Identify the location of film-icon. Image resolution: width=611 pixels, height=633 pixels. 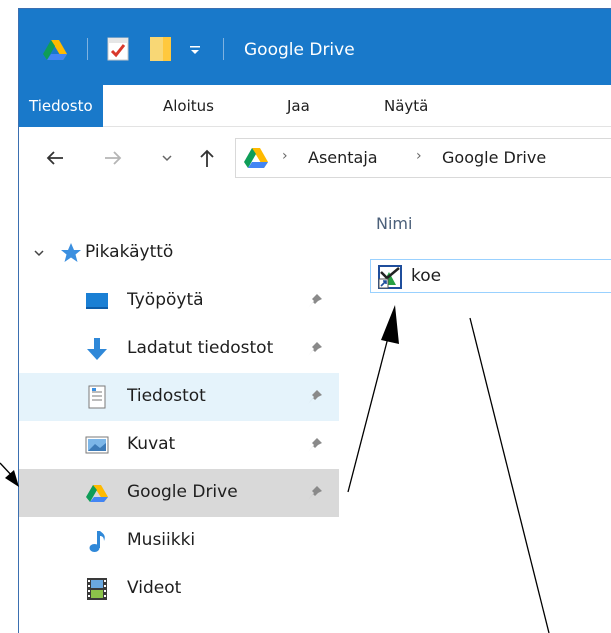
(97, 589).